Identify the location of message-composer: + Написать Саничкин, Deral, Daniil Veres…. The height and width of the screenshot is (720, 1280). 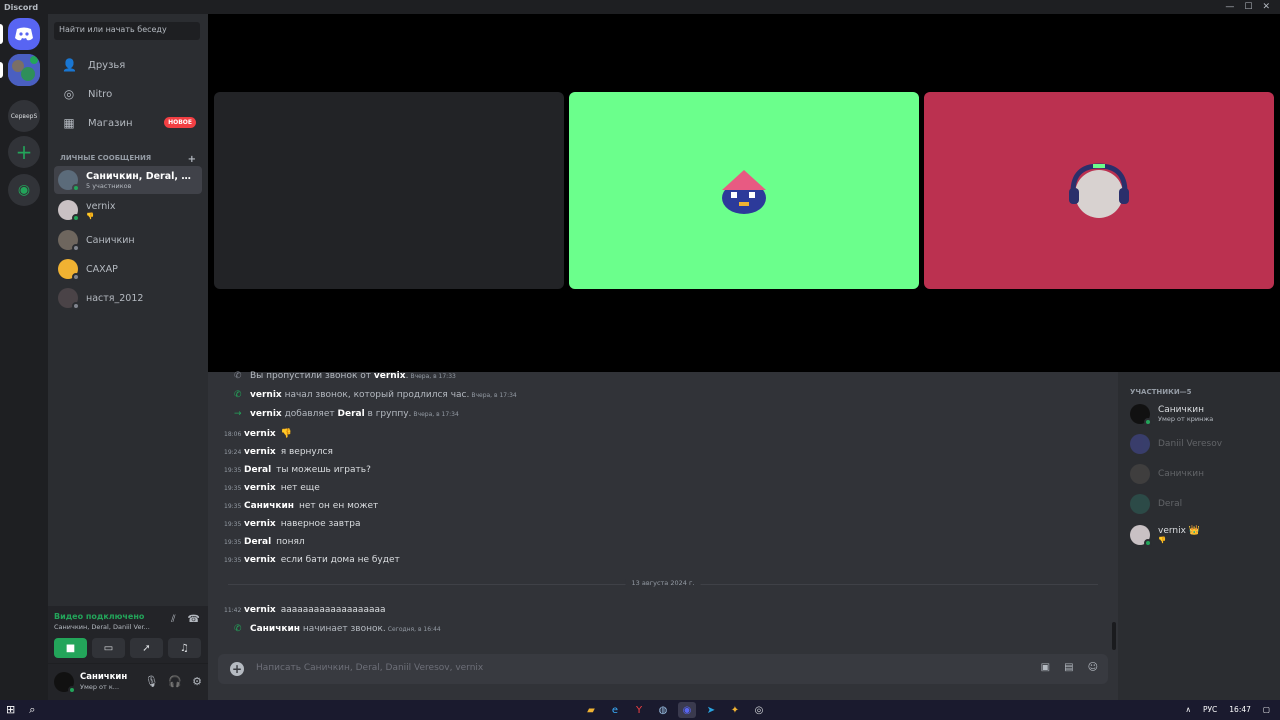
(663, 669).